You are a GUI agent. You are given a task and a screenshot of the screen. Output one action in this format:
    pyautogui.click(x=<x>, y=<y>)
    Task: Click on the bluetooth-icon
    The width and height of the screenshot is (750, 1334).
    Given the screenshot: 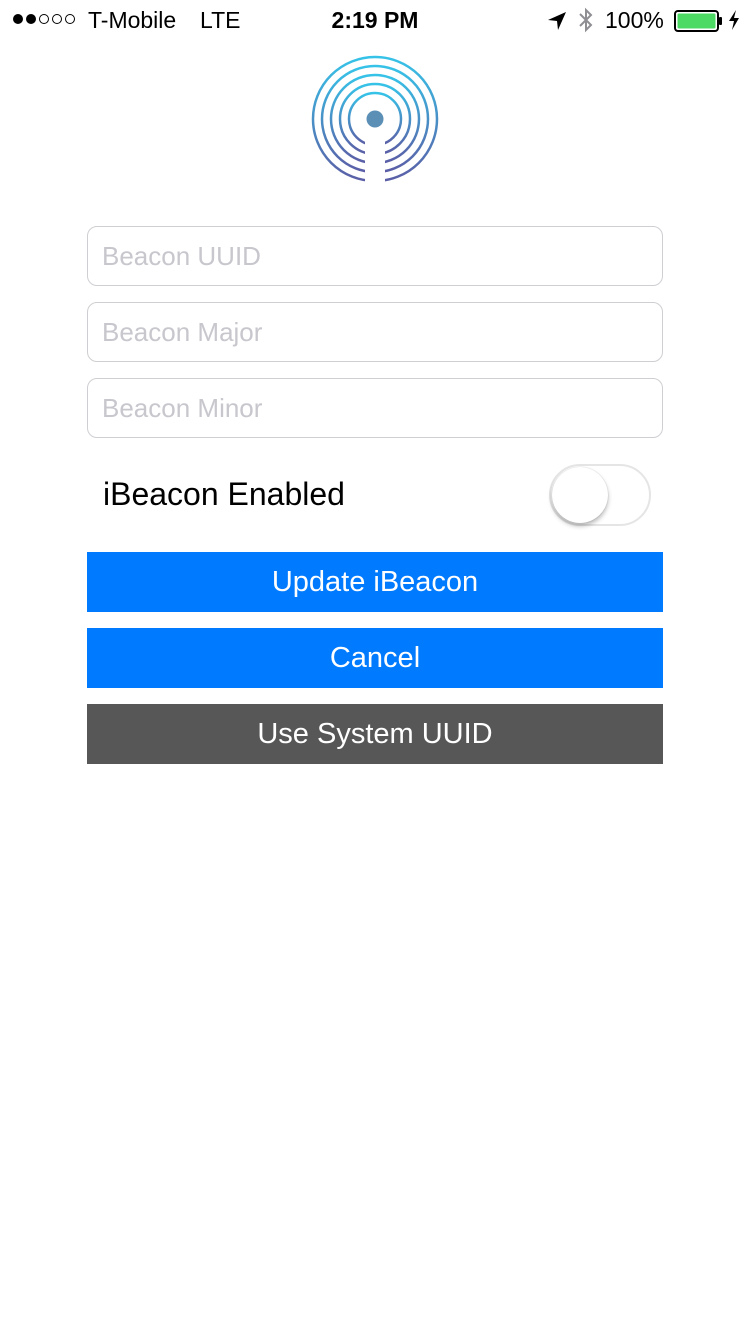 What is the action you would take?
    pyautogui.click(x=586, y=23)
    